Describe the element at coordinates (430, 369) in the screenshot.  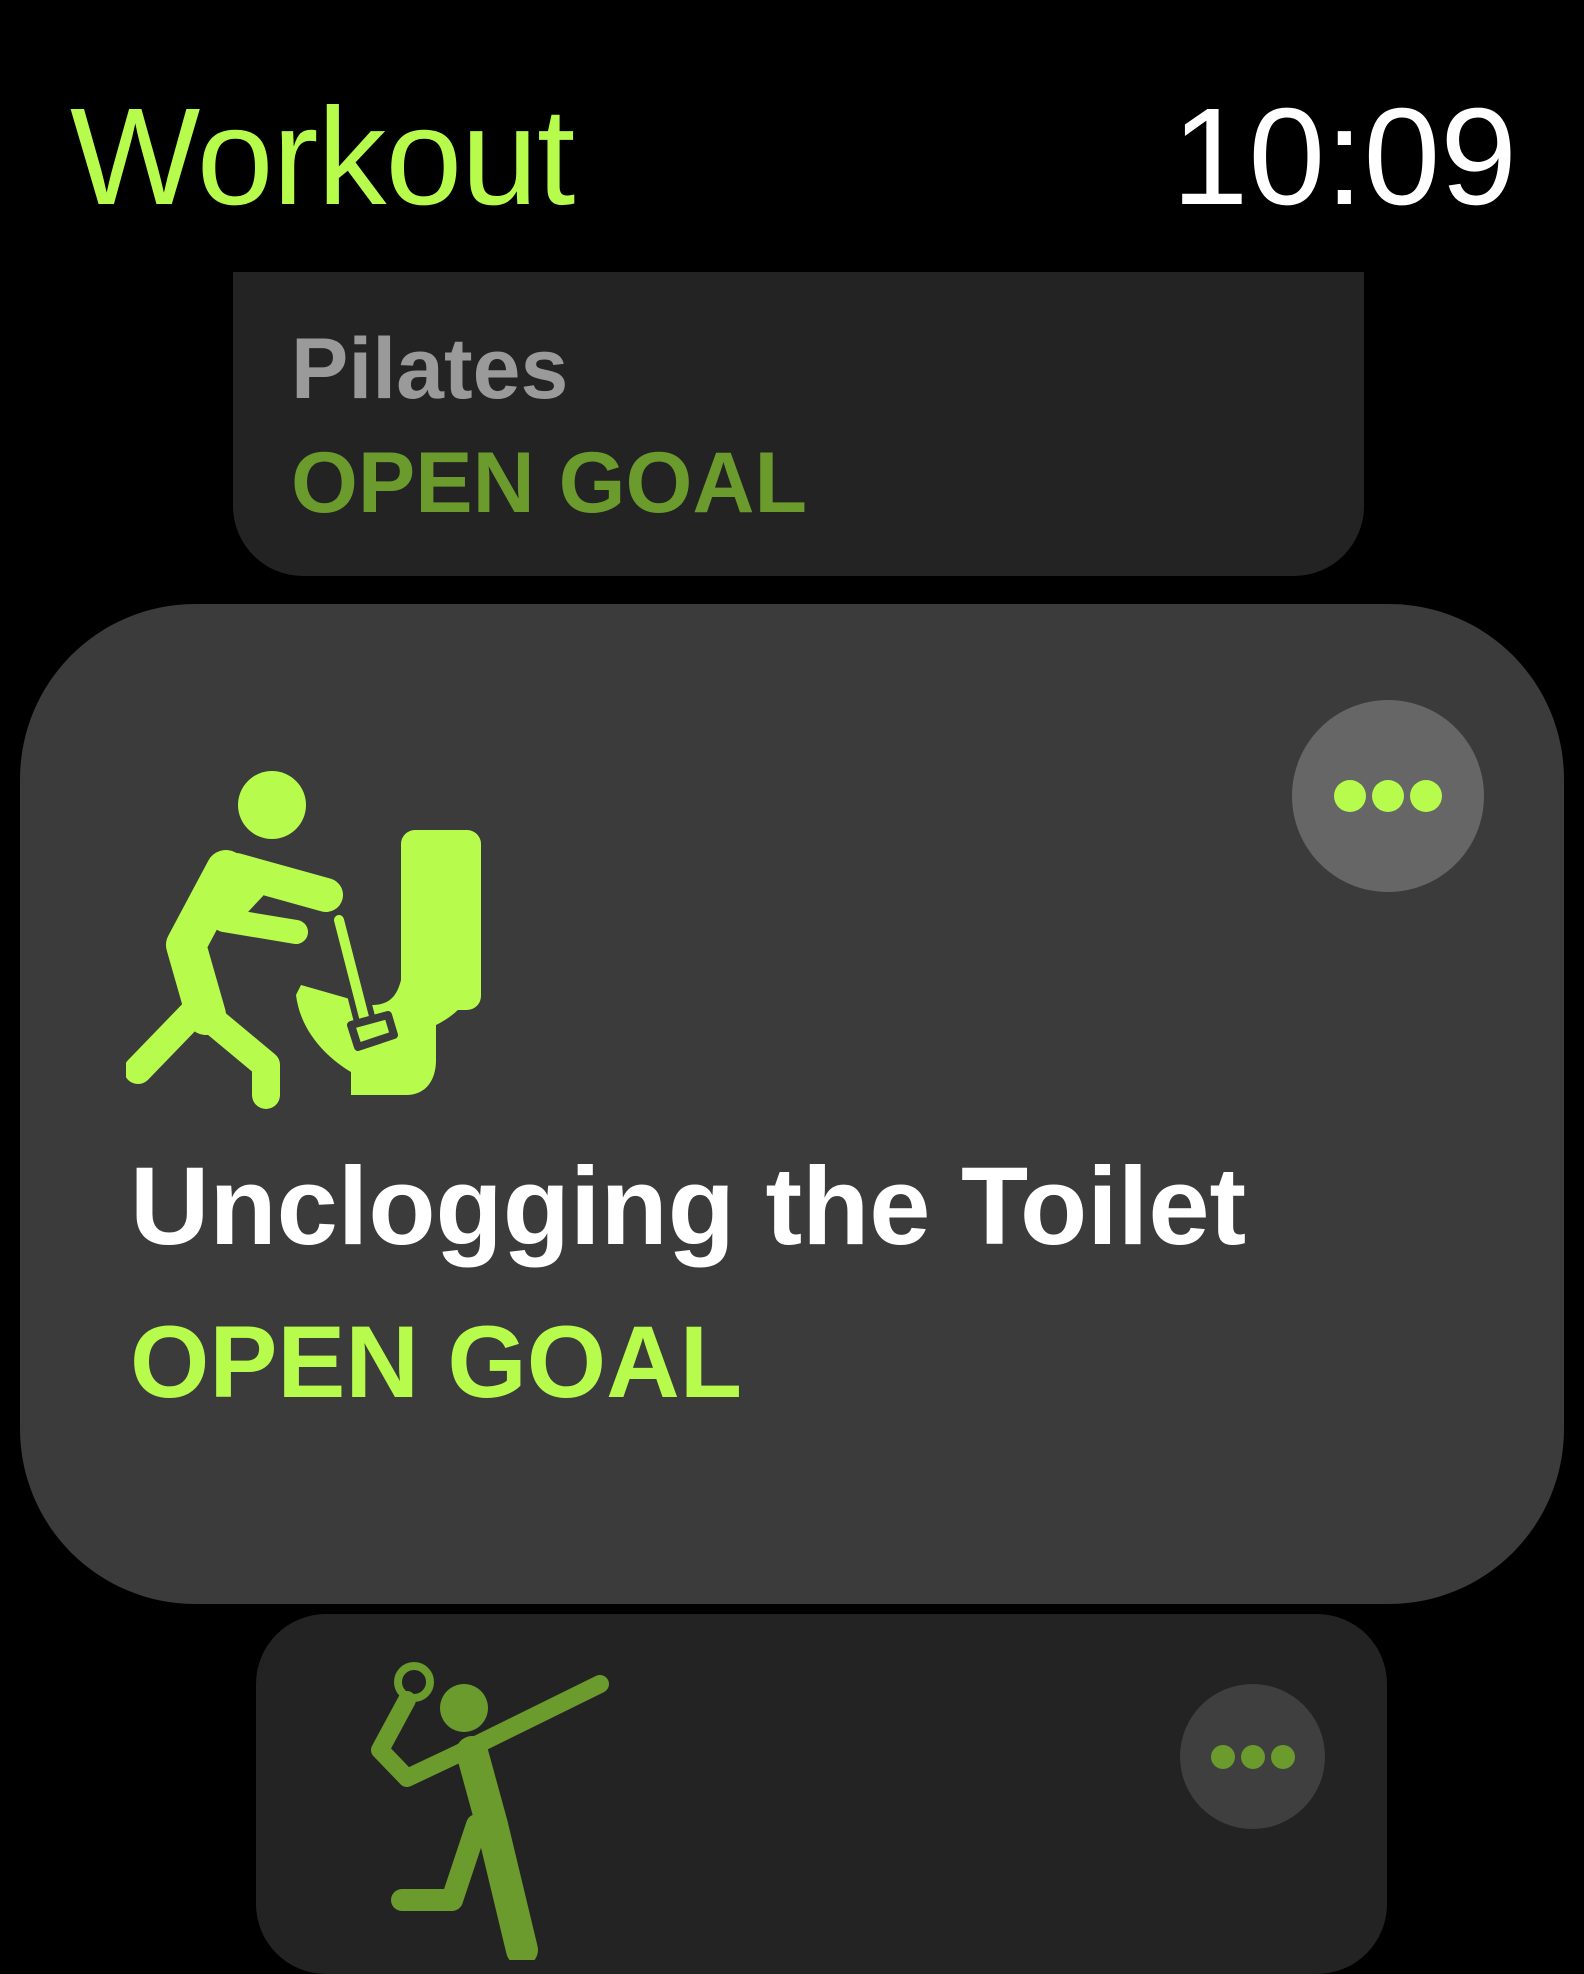
I see `workout-title: Pilates` at that location.